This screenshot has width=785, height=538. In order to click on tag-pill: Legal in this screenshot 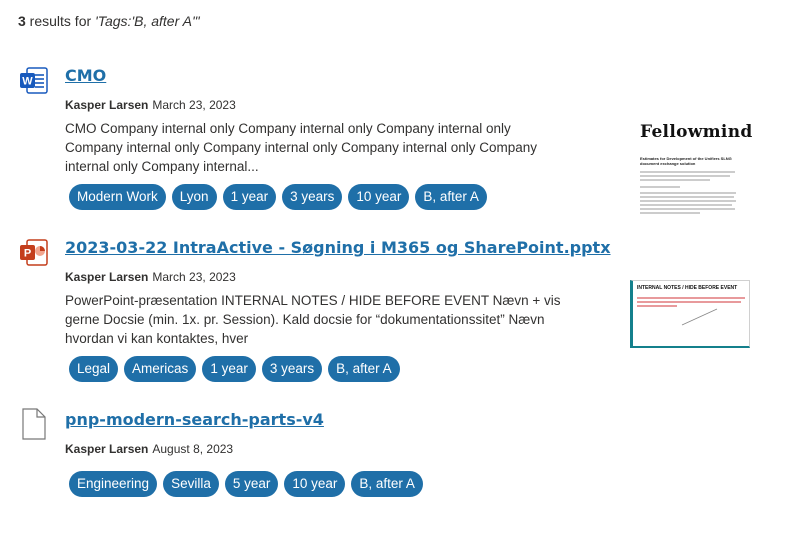, I will do `click(94, 369)`.